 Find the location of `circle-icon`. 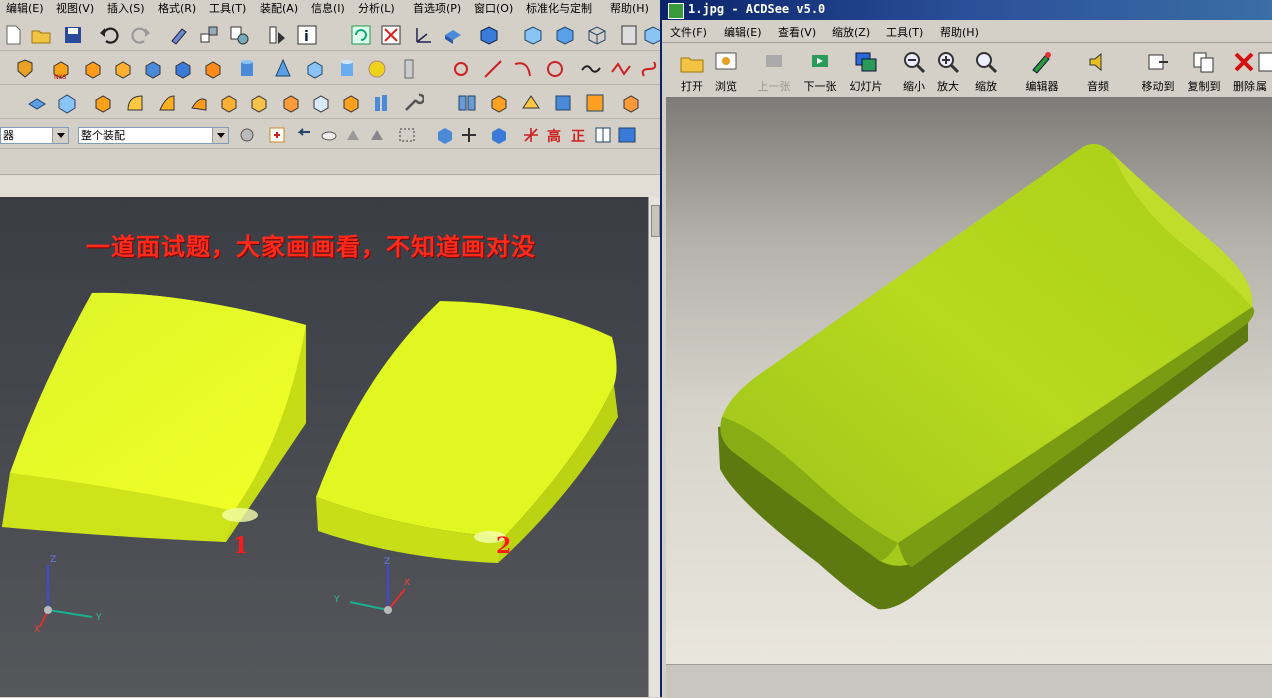

circle-icon is located at coordinates (555, 69).